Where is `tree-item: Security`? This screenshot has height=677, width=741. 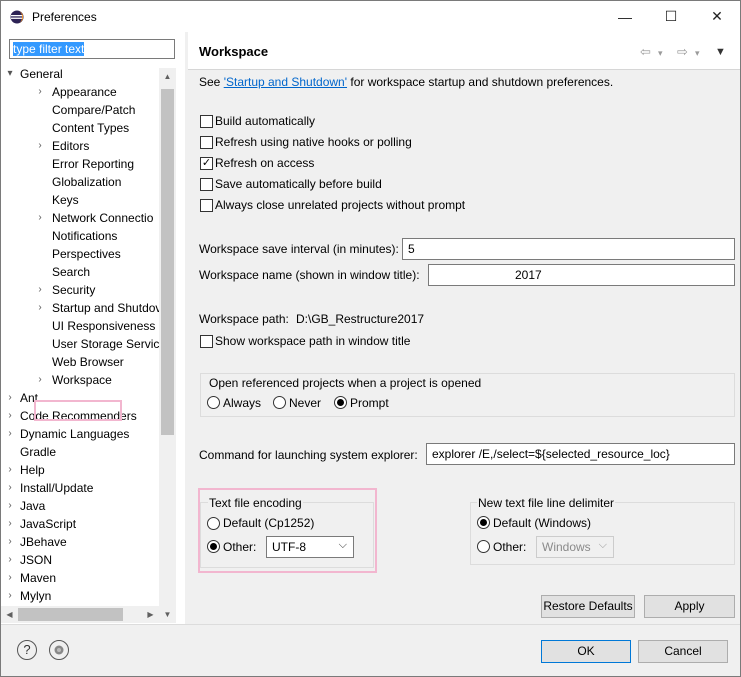 tree-item: Security is located at coordinates (73, 290).